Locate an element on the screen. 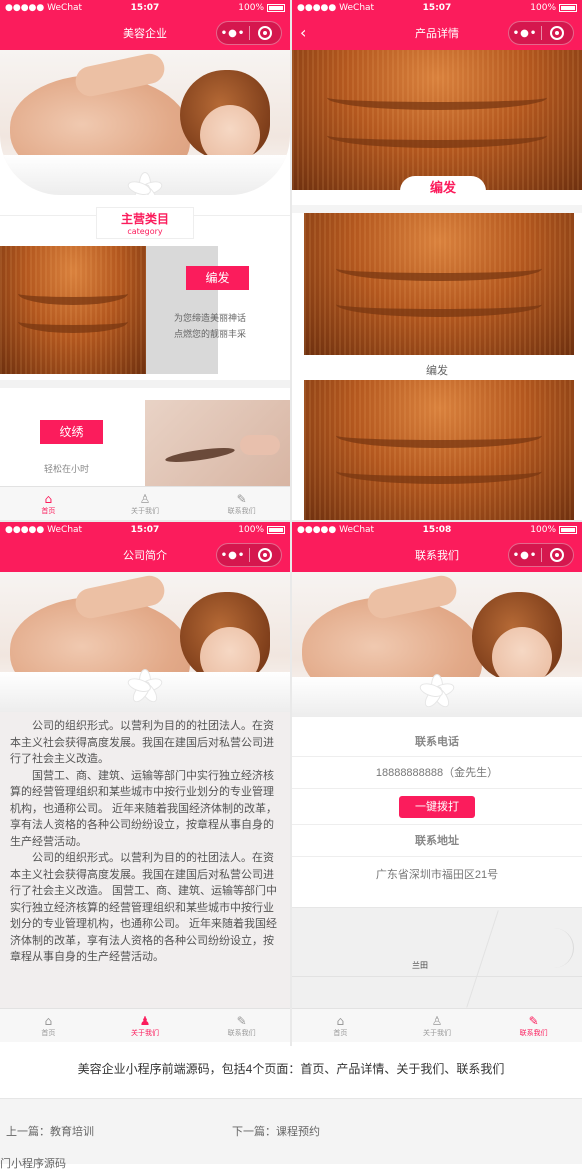 The width and height of the screenshot is (582, 1171). category-desc-line1: 轻松在小时 is located at coordinates (67, 469).